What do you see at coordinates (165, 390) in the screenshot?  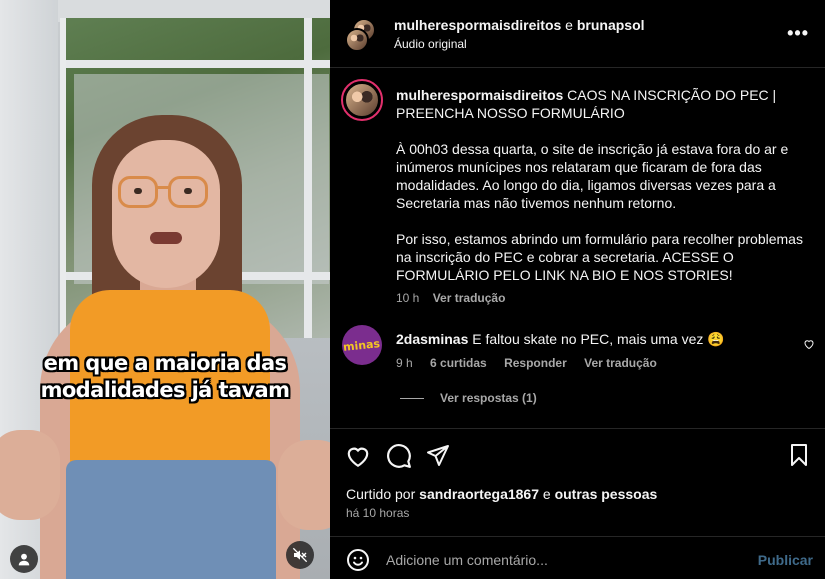 I see `video-caption-line-2: modalidades já tavam` at bounding box center [165, 390].